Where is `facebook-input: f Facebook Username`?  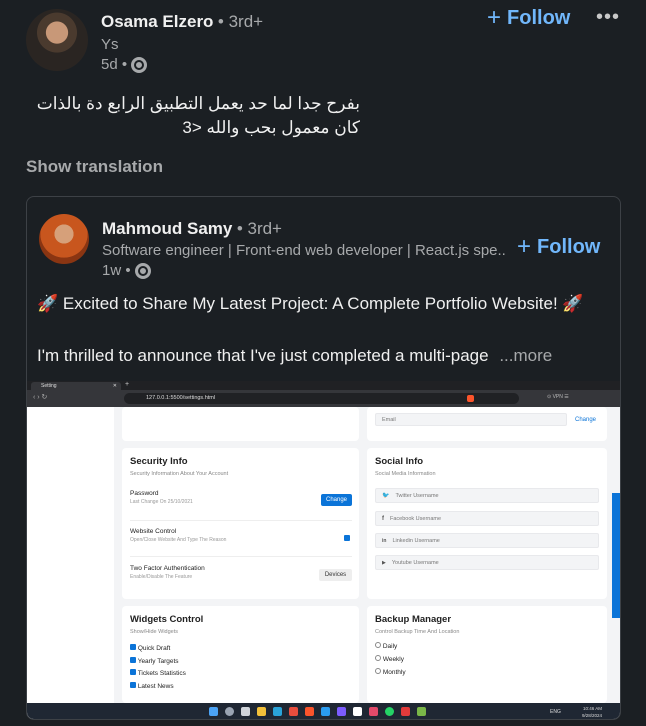 facebook-input: f Facebook Username is located at coordinates (487, 518).